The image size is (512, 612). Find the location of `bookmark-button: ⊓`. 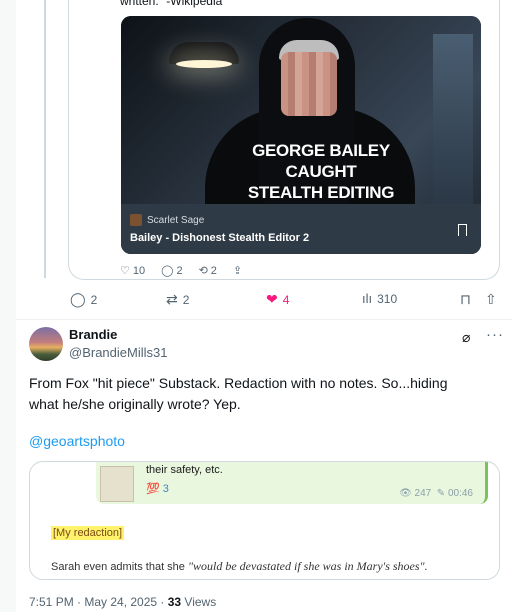

bookmark-button: ⊓ is located at coordinates (465, 299).